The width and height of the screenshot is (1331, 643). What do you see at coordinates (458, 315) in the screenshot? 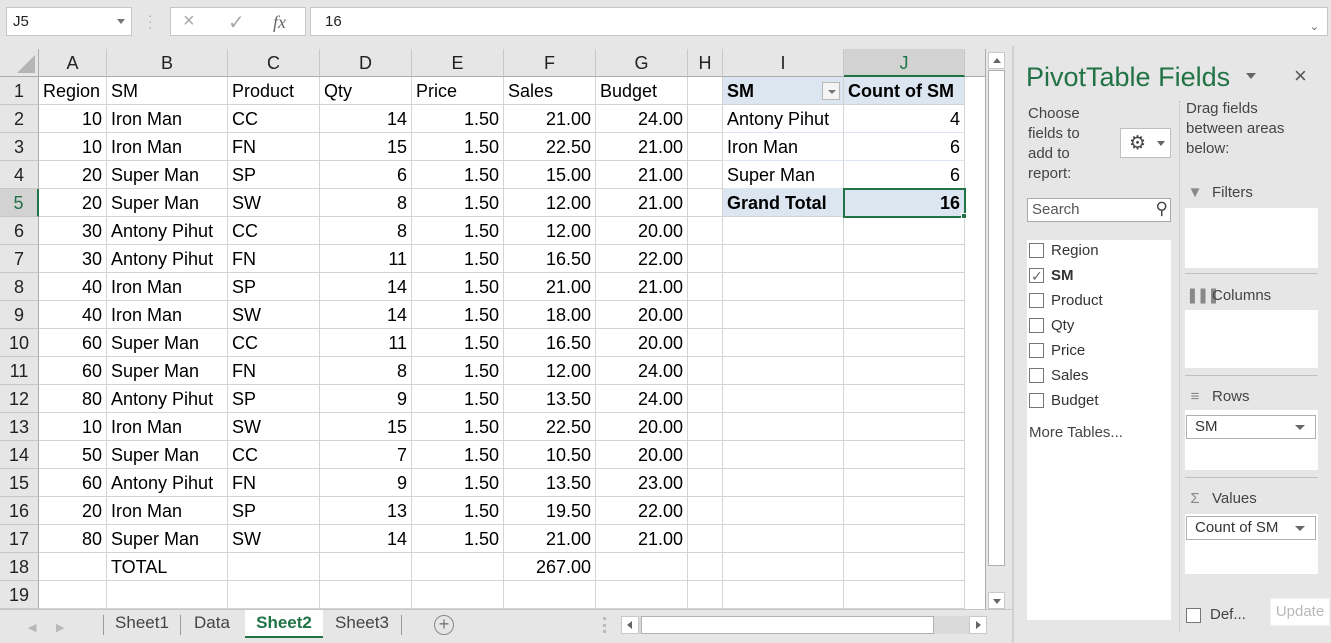
I see `cell-e9: 1.50` at bounding box center [458, 315].